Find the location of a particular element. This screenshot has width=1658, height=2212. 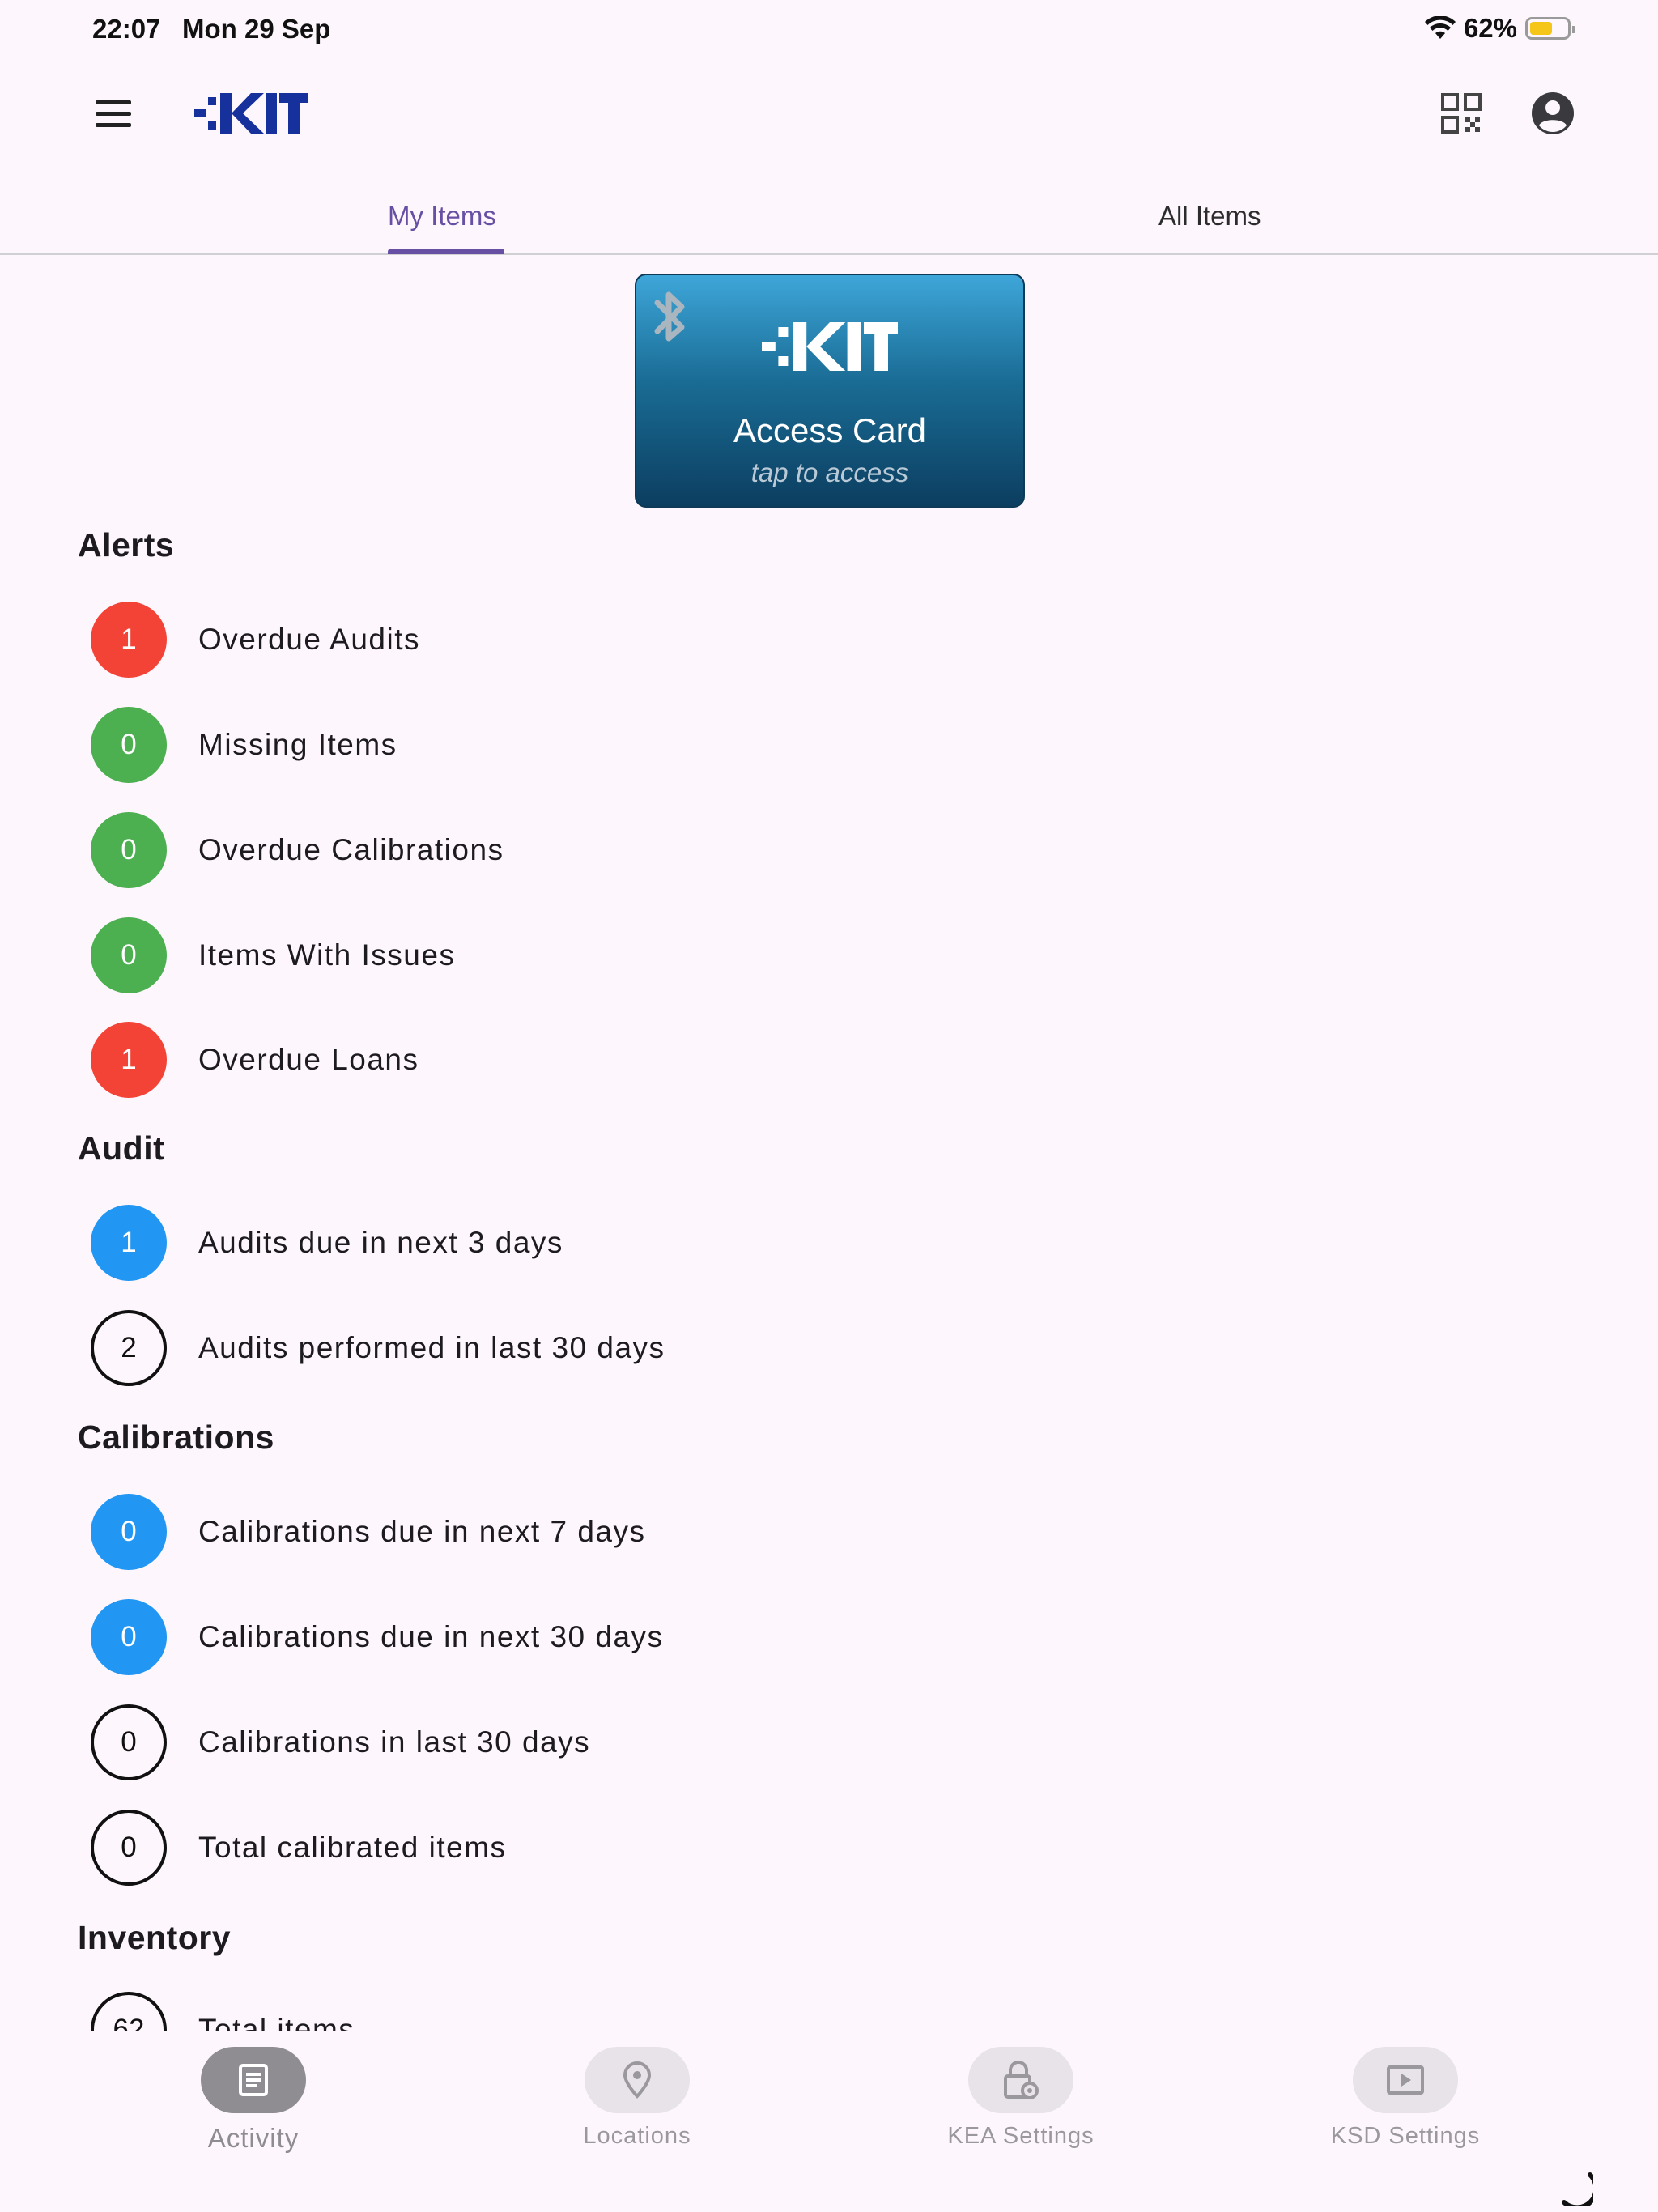

card-kit-logo is located at coordinates (829, 354).